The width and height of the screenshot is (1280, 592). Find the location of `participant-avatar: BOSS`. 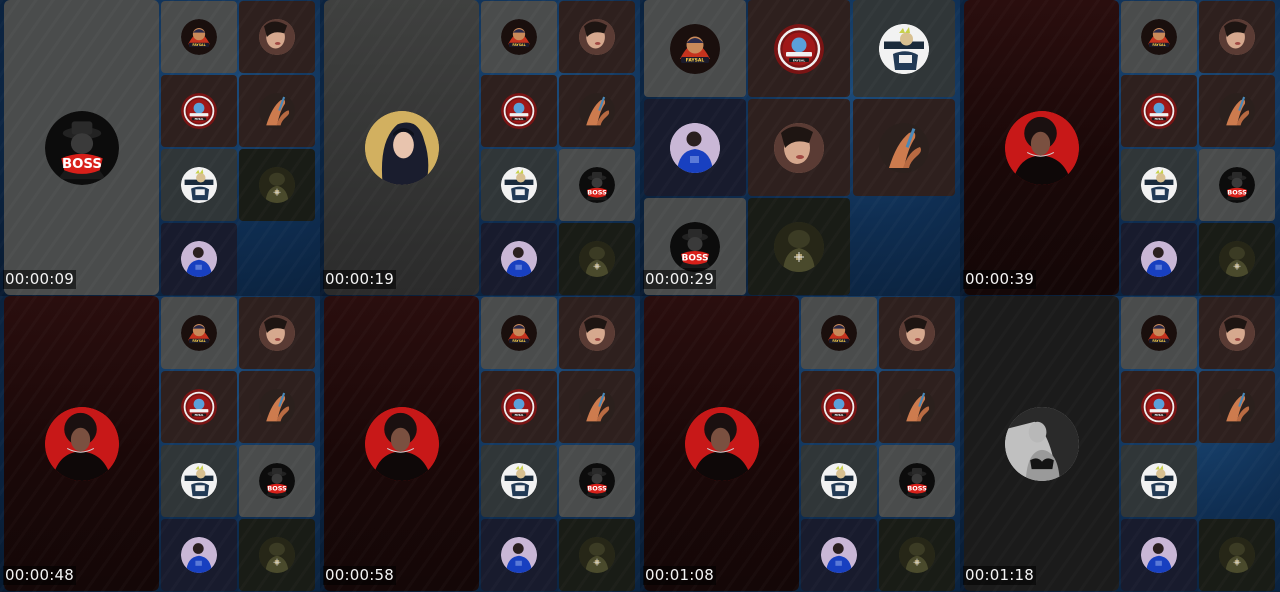

participant-avatar: BOSS is located at coordinates (597, 481).